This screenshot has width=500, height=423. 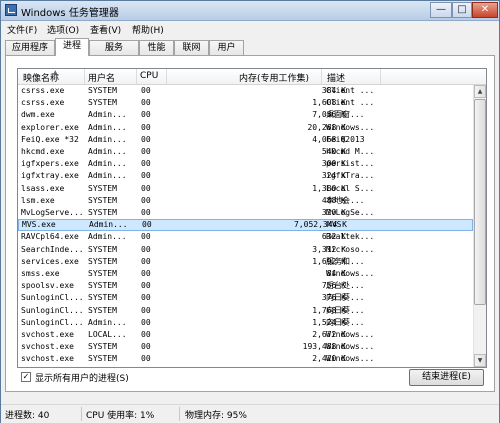 I want to click on status-process-count: 进程数: 40, so click(x=27, y=416).